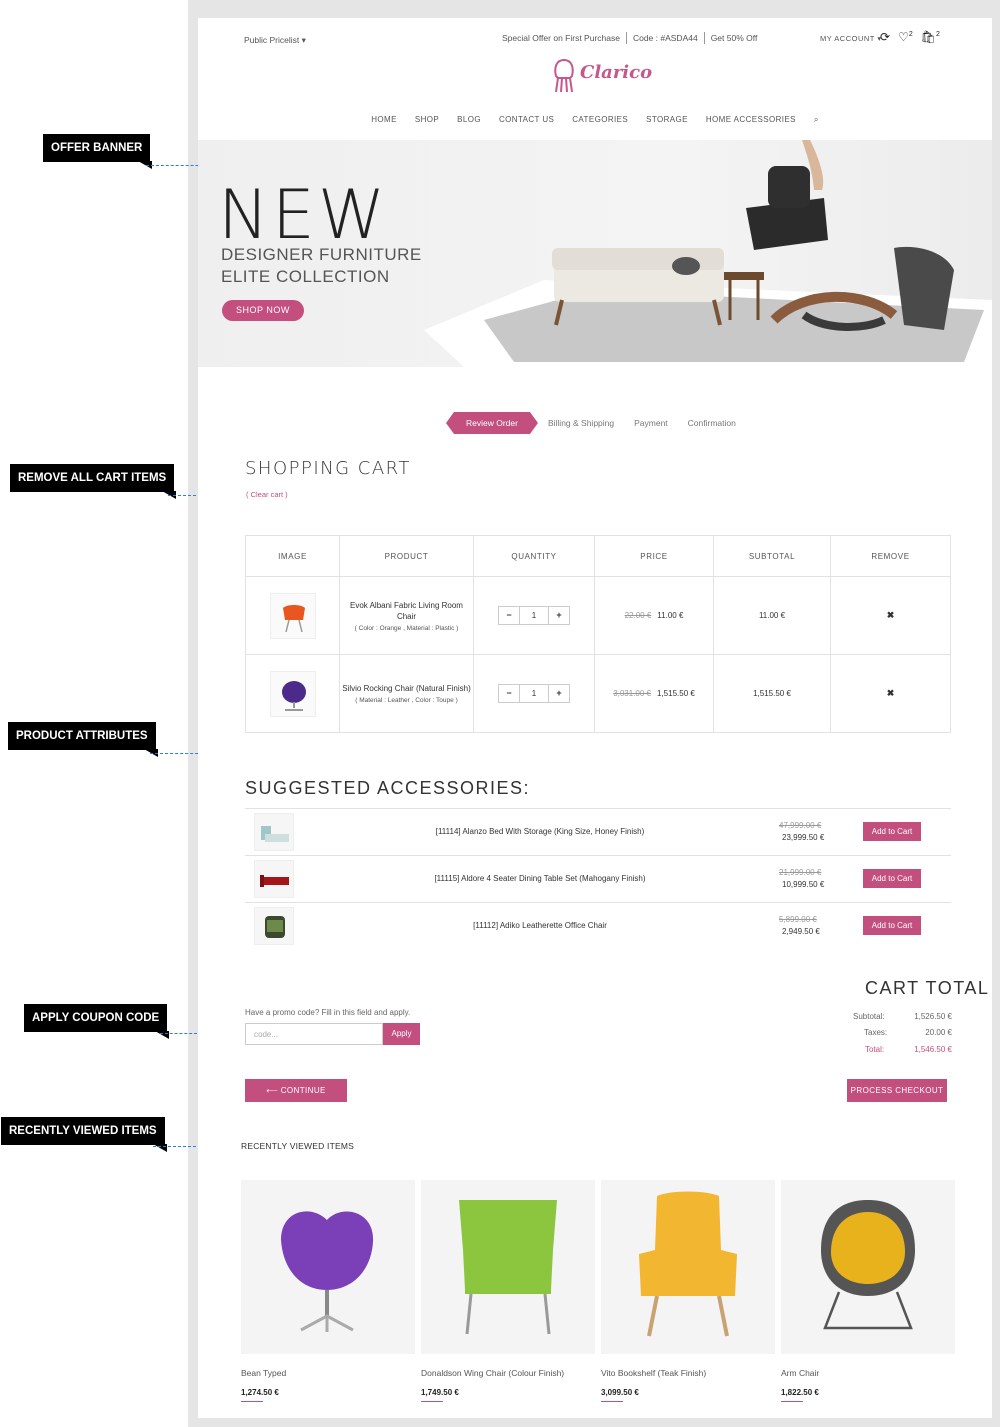 The image size is (1000, 1427). What do you see at coordinates (84, 1134) in the screenshot?
I see `annotation-recently-viewed: RECENTLY VIEWED ITEMS` at bounding box center [84, 1134].